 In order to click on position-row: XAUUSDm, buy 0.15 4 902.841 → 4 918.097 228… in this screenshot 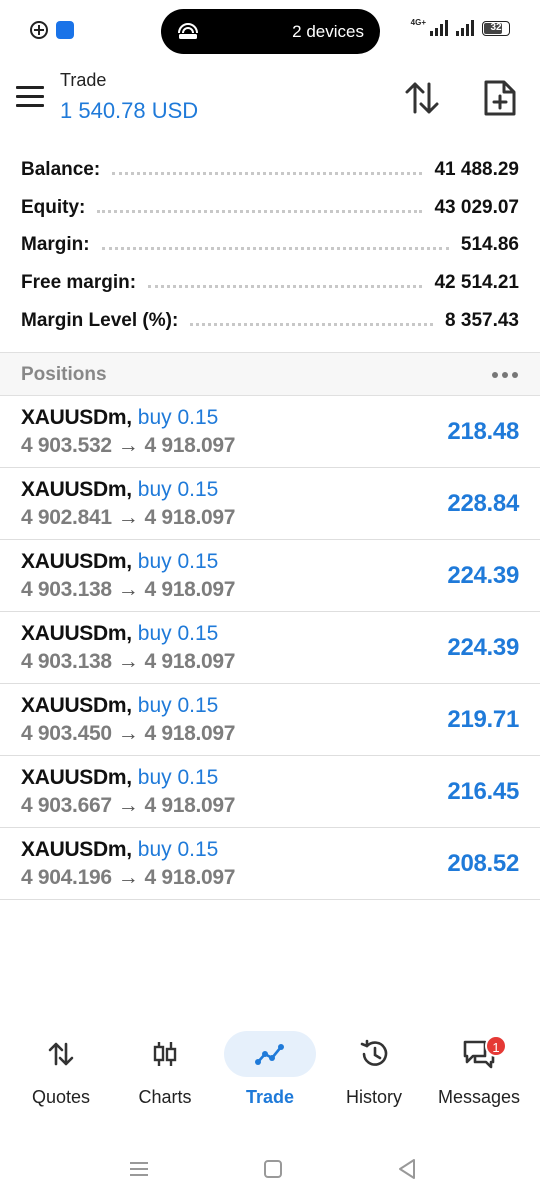, I will do `click(270, 504)`.